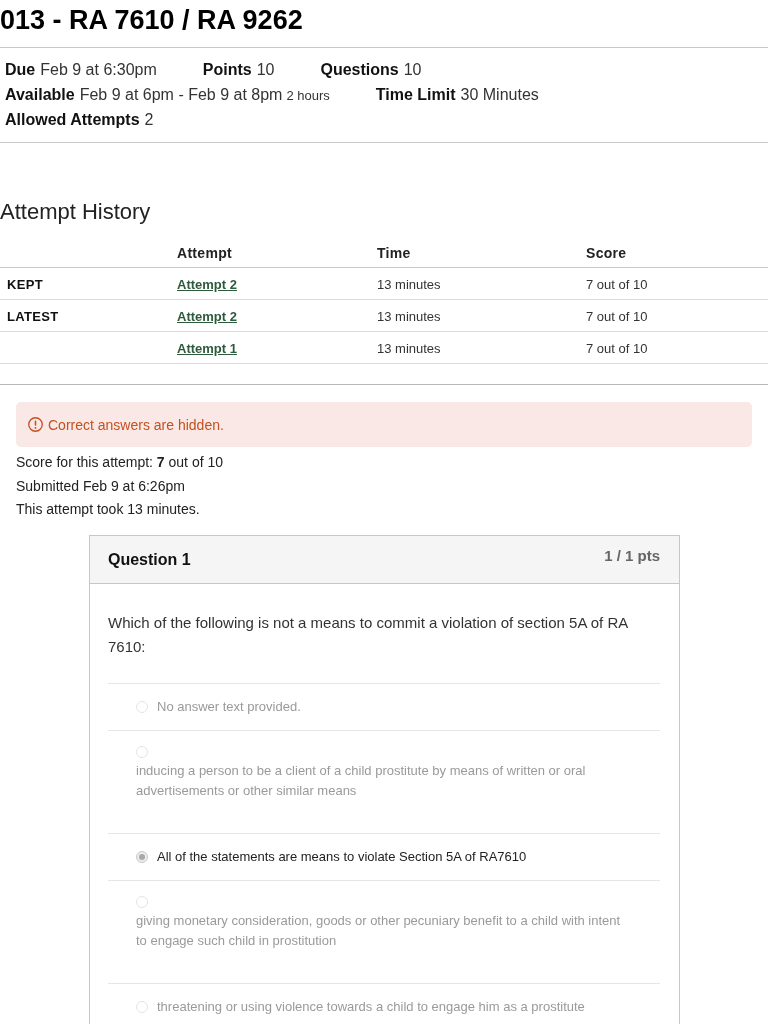 The image size is (768, 1024). What do you see at coordinates (632, 556) in the screenshot?
I see `points-label: 1 / 1 pts` at bounding box center [632, 556].